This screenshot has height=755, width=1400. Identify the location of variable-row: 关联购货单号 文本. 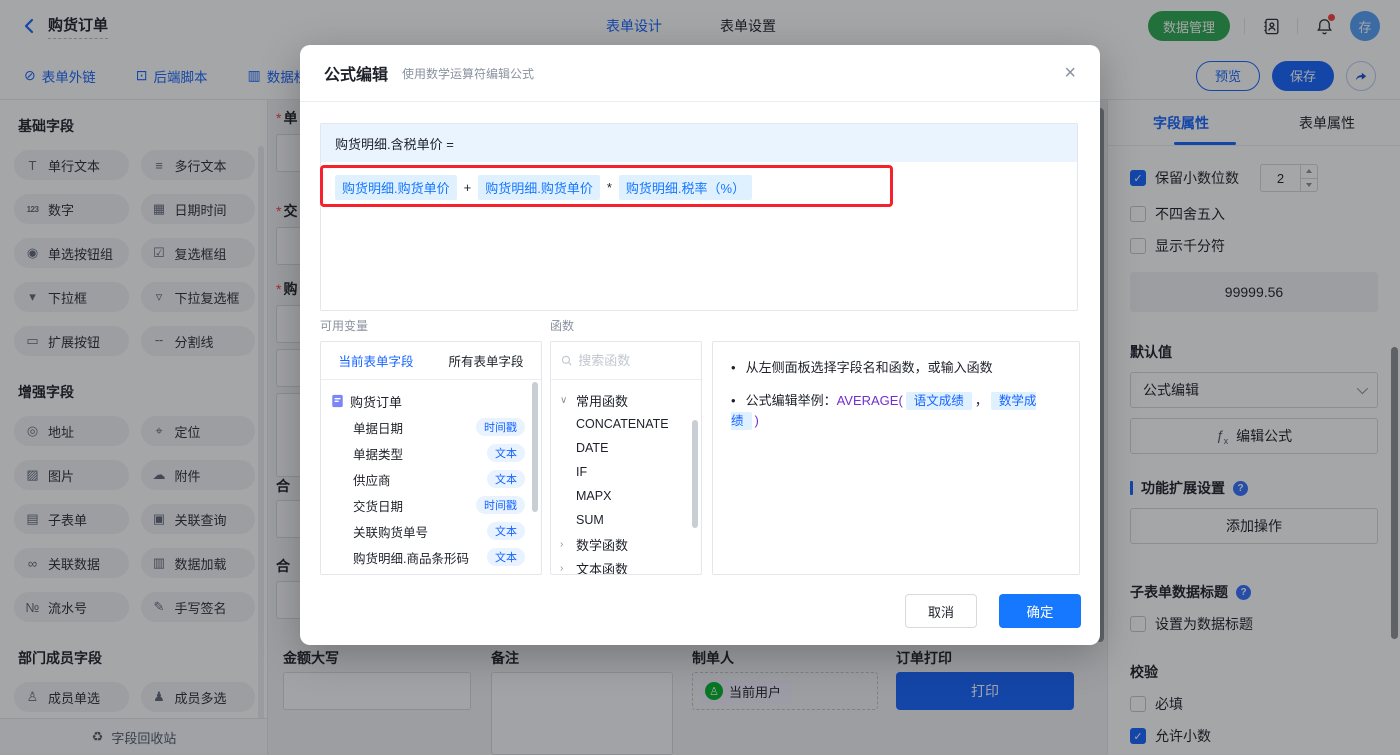
(434, 531).